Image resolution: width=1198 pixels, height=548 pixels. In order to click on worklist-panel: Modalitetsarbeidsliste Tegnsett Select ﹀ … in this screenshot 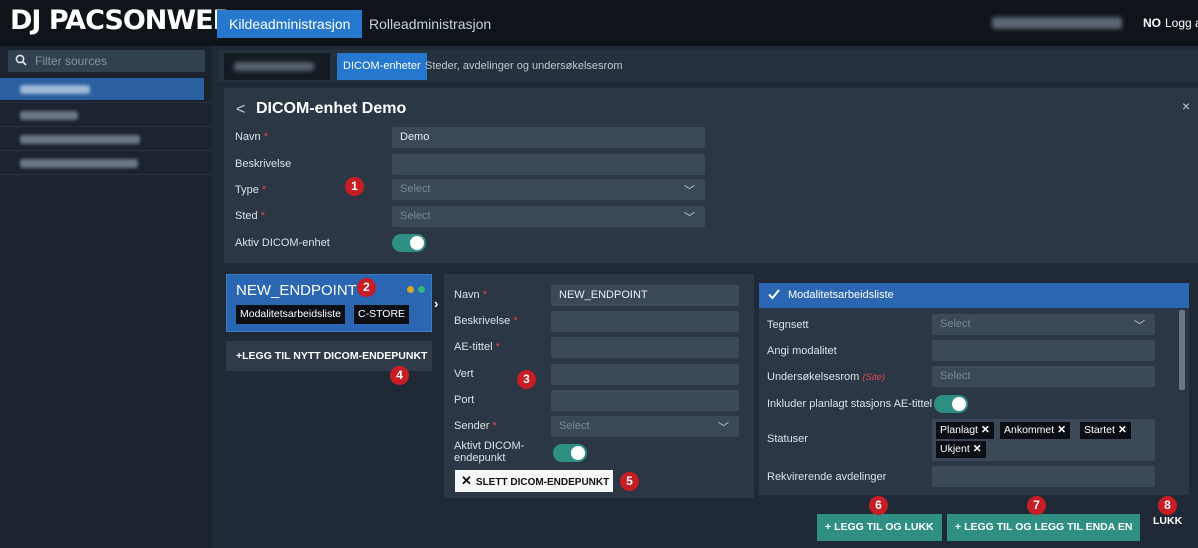, I will do `click(974, 389)`.